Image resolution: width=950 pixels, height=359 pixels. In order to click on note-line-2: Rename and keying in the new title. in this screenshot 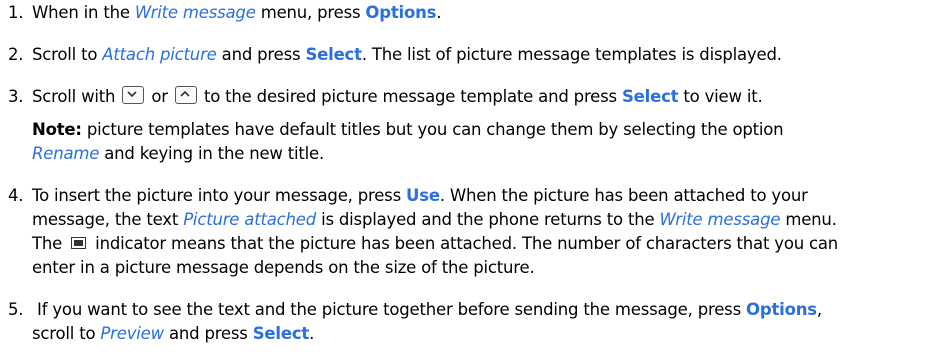, I will do `click(487, 154)`.